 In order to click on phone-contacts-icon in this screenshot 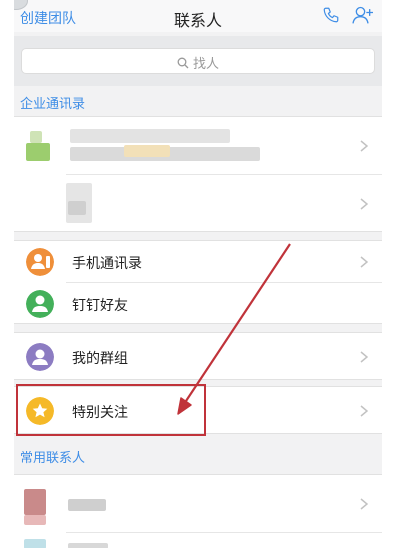, I will do `click(40, 262)`.